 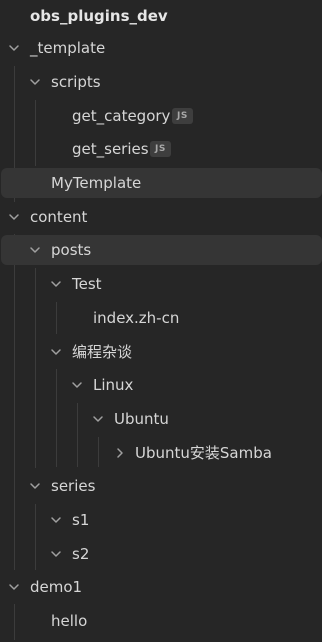 I want to click on folder-label: s1, so click(x=81, y=520).